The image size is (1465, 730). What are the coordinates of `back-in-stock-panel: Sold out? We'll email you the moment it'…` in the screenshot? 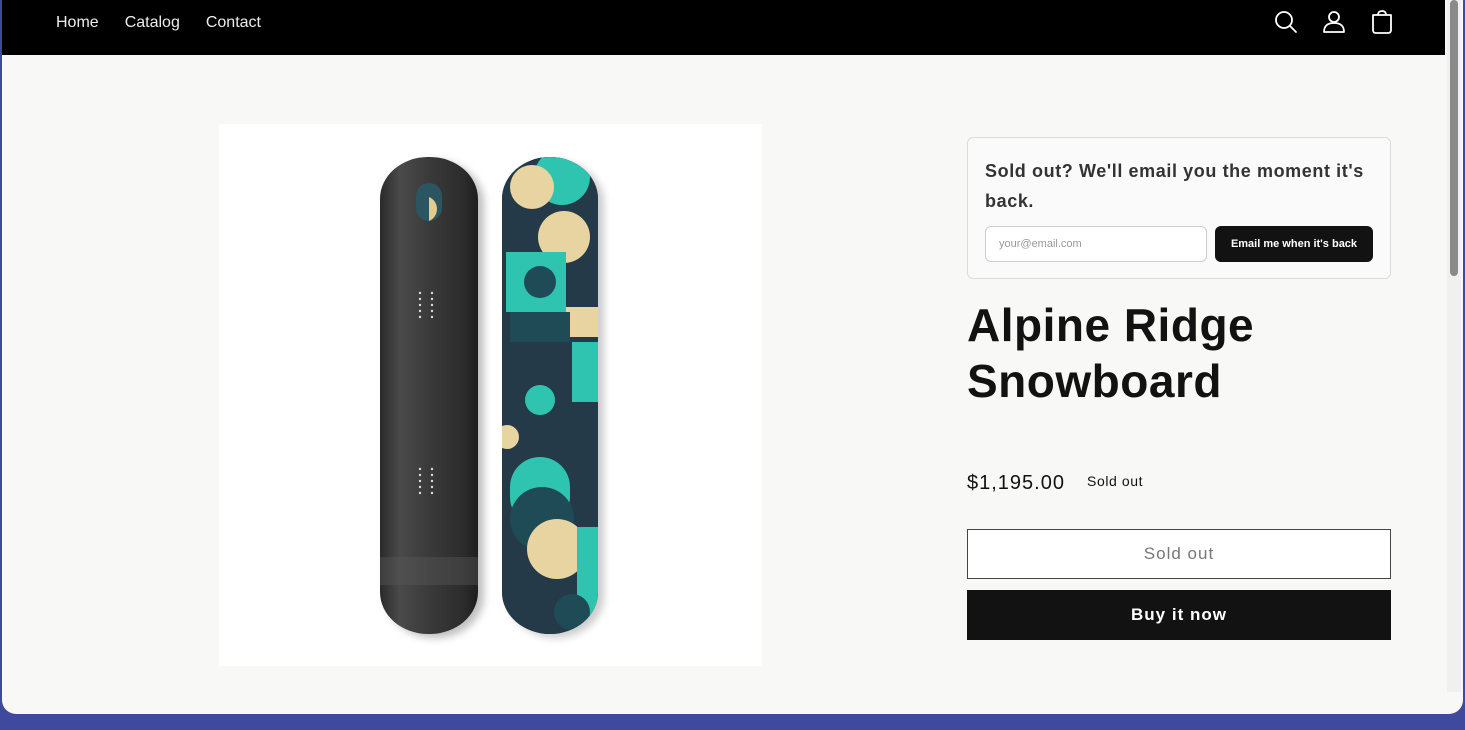 It's located at (1179, 208).